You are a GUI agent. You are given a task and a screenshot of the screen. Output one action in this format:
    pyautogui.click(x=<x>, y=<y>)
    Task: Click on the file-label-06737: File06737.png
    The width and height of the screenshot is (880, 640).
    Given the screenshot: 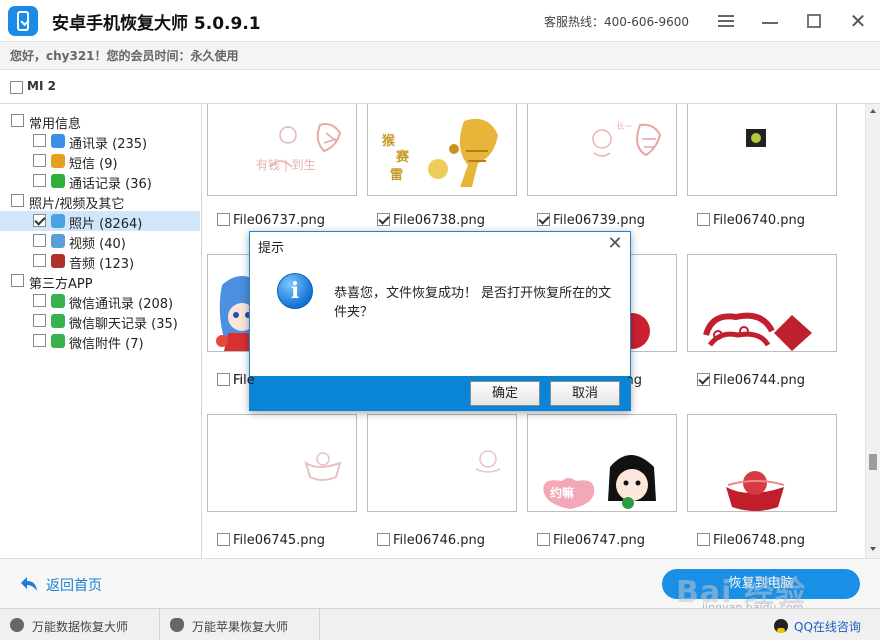 What is the action you would take?
    pyautogui.click(x=271, y=220)
    